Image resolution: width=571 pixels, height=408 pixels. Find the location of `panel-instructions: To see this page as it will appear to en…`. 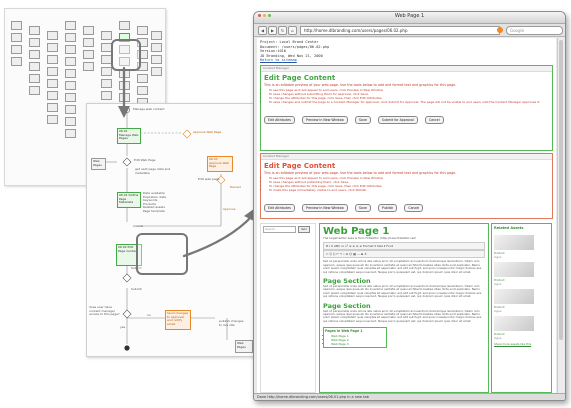

panel-instructions: To see this page as it will appear to en… is located at coordinates (410, 96).